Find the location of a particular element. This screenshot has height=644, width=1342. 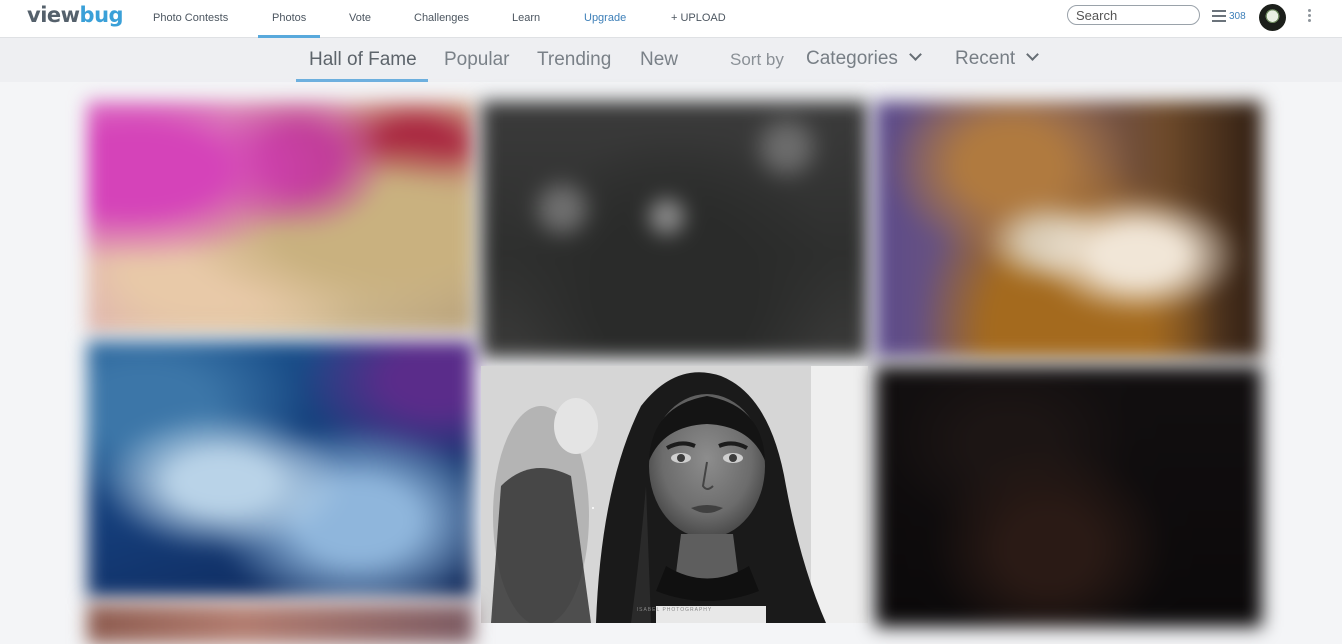

tab-popular: Popular is located at coordinates (477, 60).